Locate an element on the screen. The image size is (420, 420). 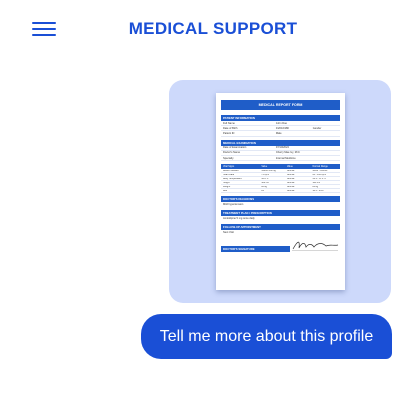
patient-label: Full Name is located at coordinates (229, 123).